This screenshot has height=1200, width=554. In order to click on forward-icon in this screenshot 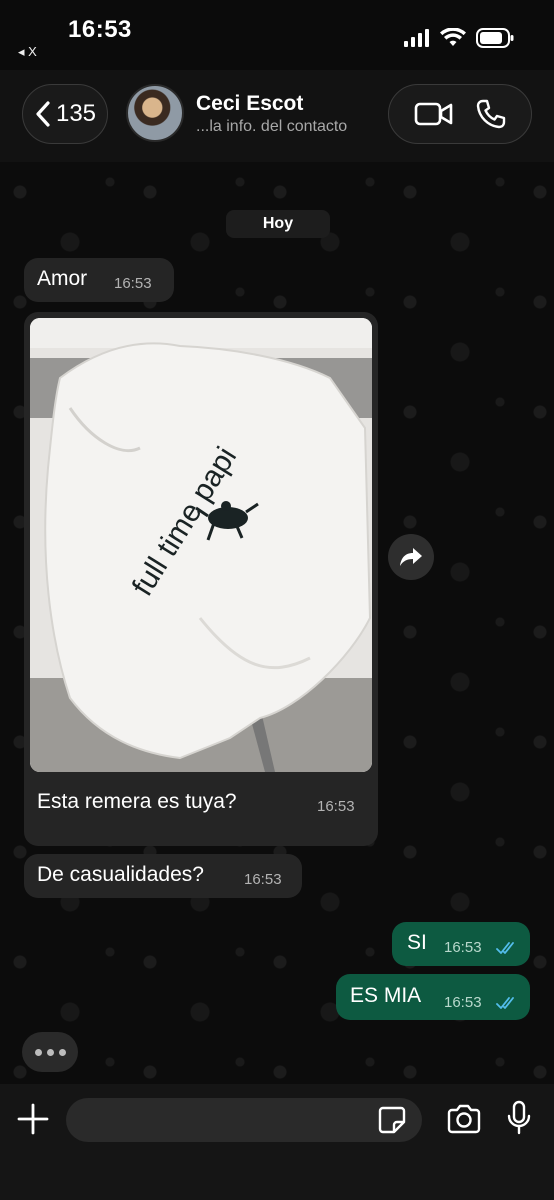, I will do `click(411, 557)`.